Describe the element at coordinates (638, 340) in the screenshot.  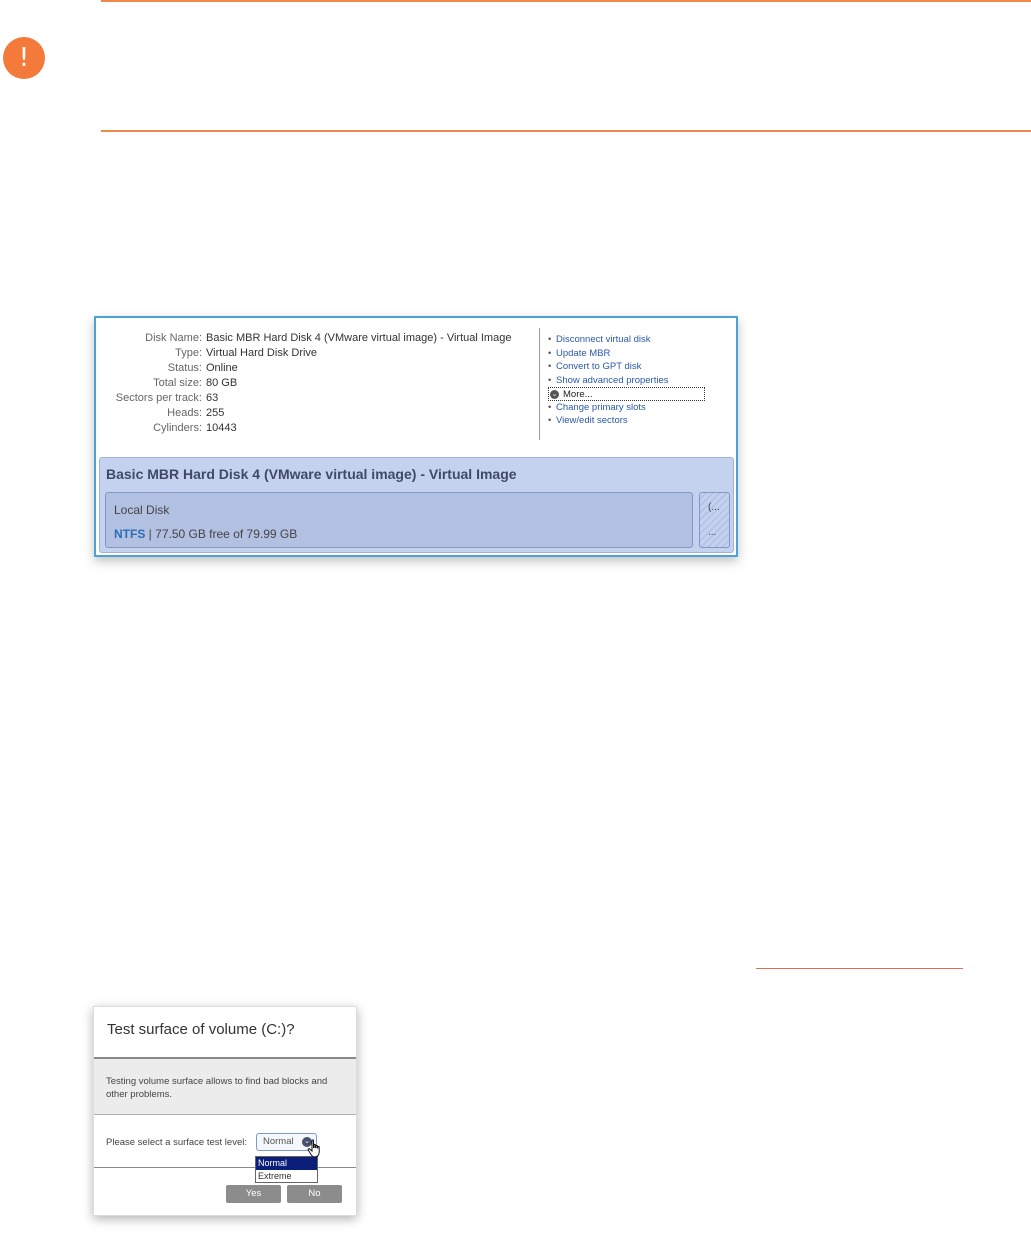
I see `disconnect-virtual-disk-link: • Disconnect virtual disk` at that location.